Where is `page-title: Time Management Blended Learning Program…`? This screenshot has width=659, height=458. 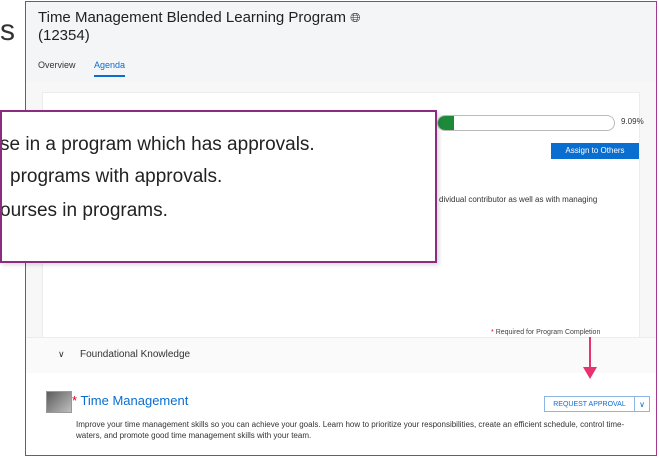 page-title: Time Management Blended Learning Program… is located at coordinates (208, 27).